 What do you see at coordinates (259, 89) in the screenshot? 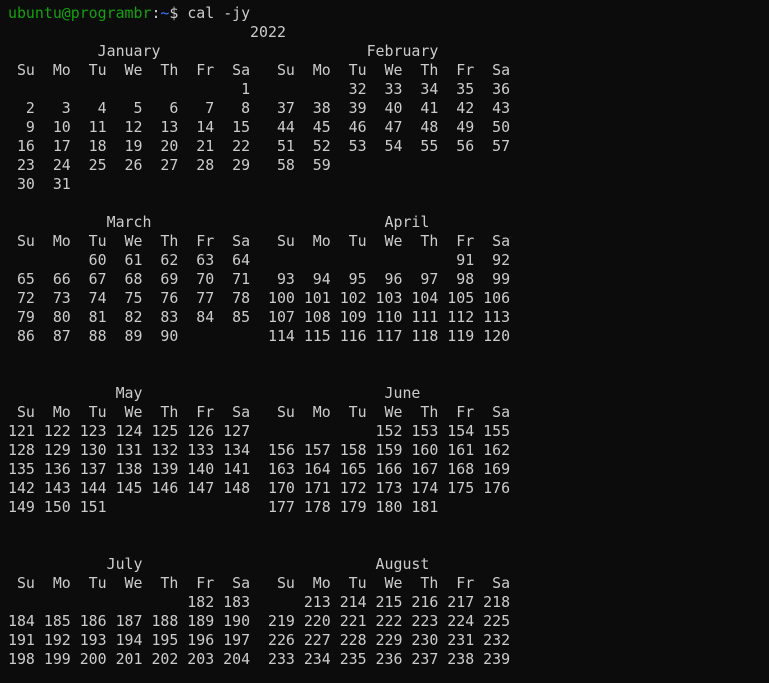
I see `output-line: 1 32 33 34 35 36` at bounding box center [259, 89].